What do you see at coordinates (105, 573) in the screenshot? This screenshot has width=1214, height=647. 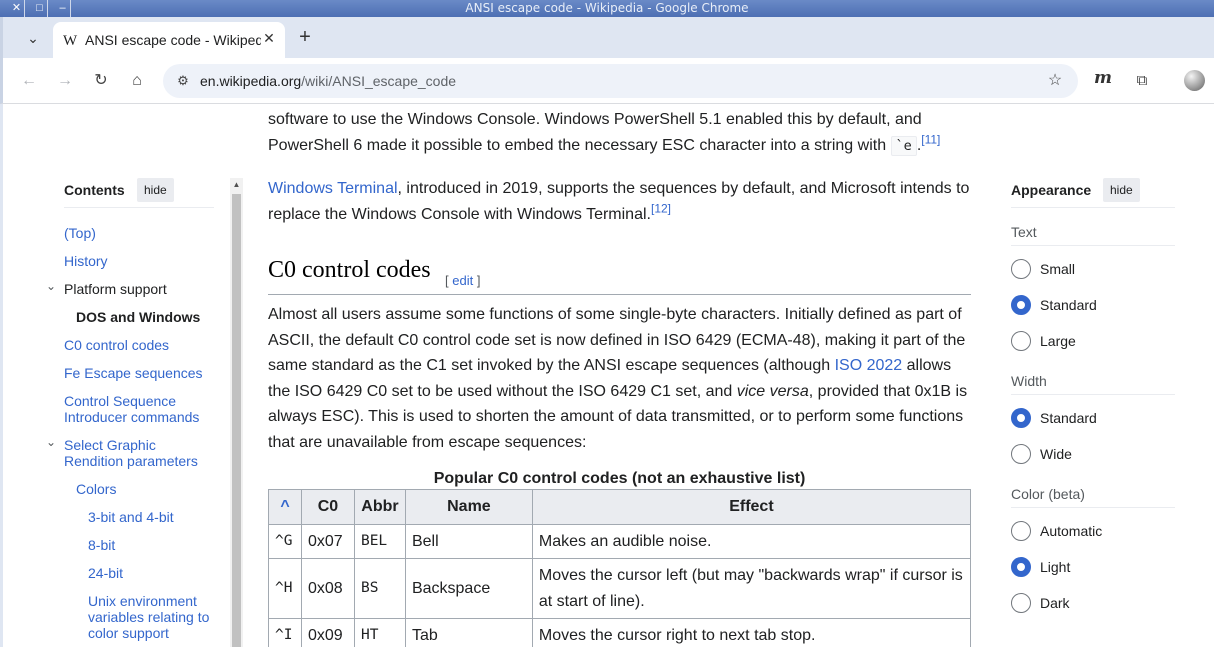 I see `toc-item-24bit: 24-bit` at bounding box center [105, 573].